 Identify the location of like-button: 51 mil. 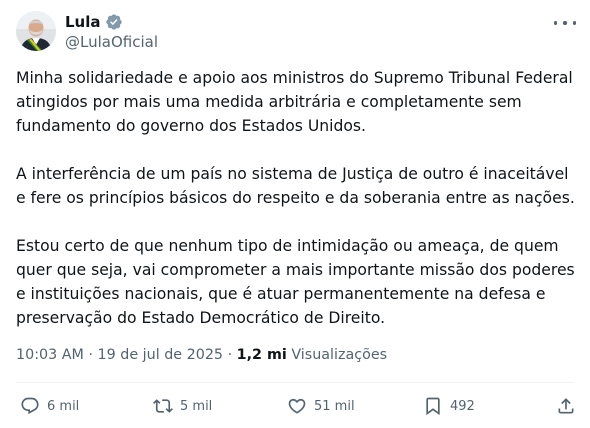
(321, 406).